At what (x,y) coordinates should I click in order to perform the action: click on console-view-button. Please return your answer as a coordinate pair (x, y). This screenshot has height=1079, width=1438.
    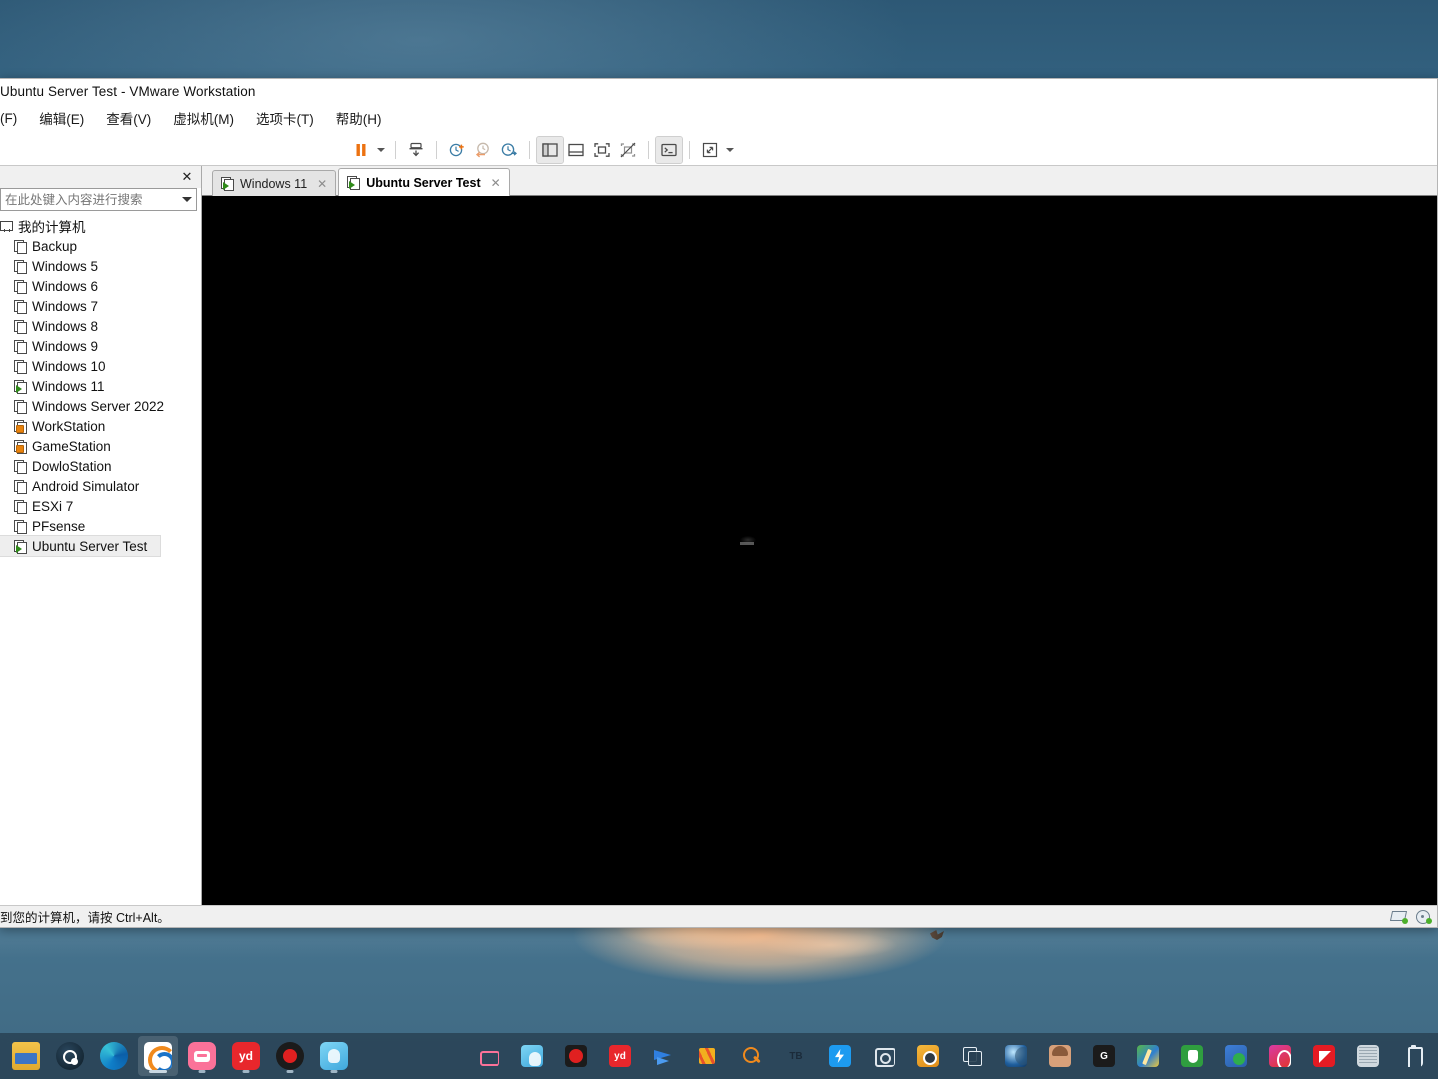
    Looking at the image, I should click on (602, 150).